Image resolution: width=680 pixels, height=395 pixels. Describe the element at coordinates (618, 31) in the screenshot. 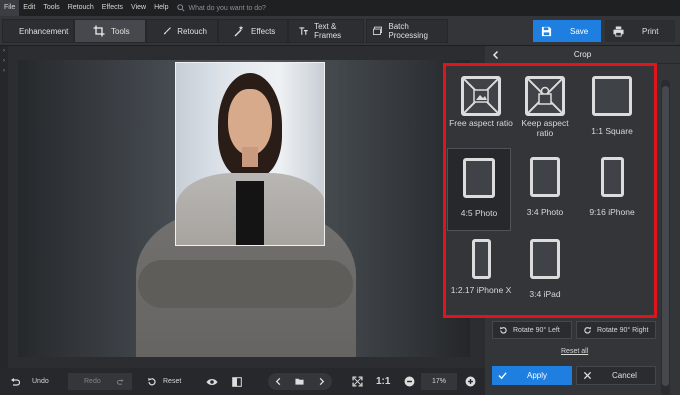

I see `printer-icon` at that location.